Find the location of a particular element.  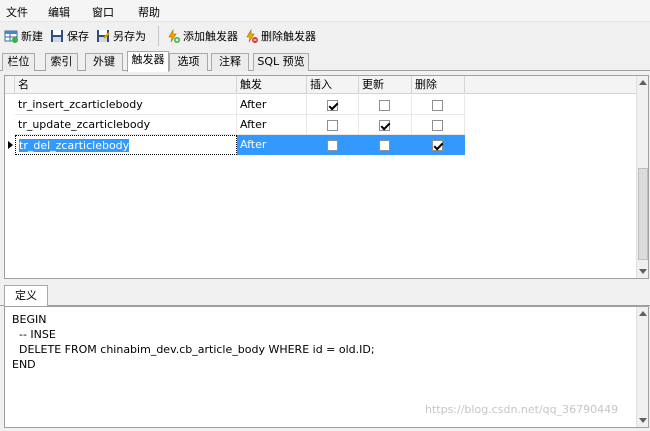

toolbar: 新建 保存 另存为 添加触发器 删除触发器 is located at coordinates (325, 36).